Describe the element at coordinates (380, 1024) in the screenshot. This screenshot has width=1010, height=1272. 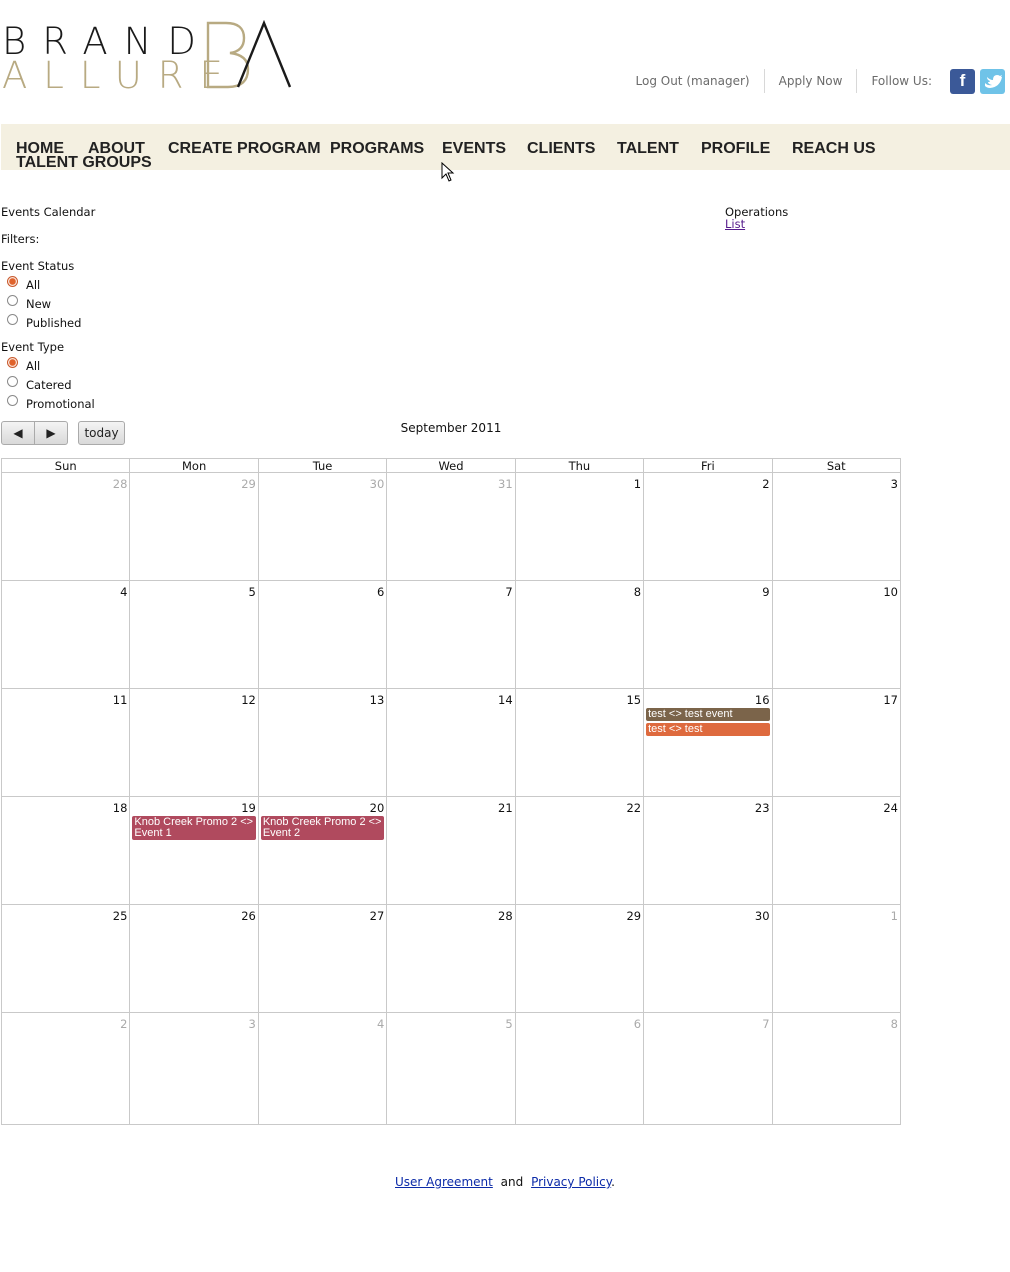
I see `day-number: 4` at that location.